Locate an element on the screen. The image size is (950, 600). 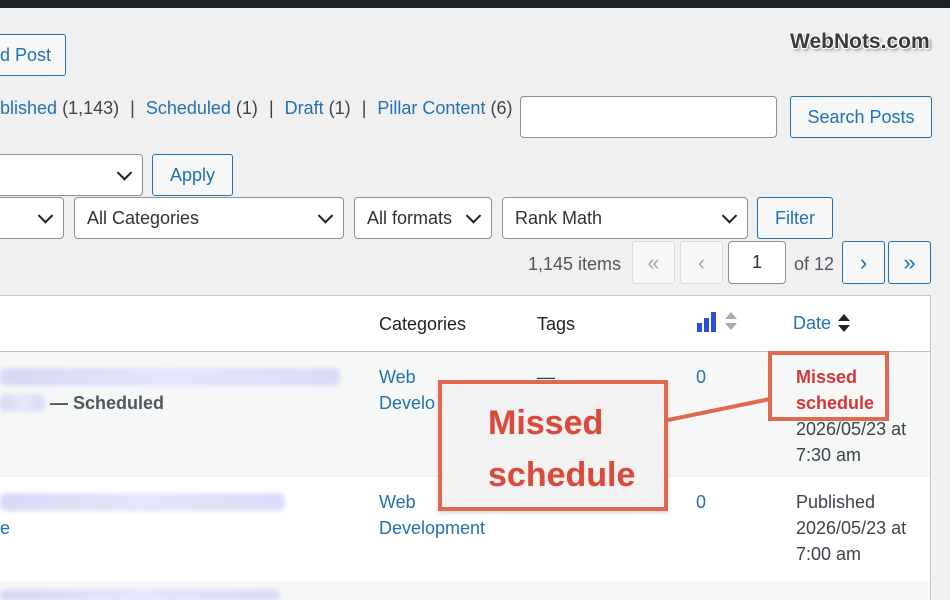
filter-draft-count: (1) is located at coordinates (339, 108).